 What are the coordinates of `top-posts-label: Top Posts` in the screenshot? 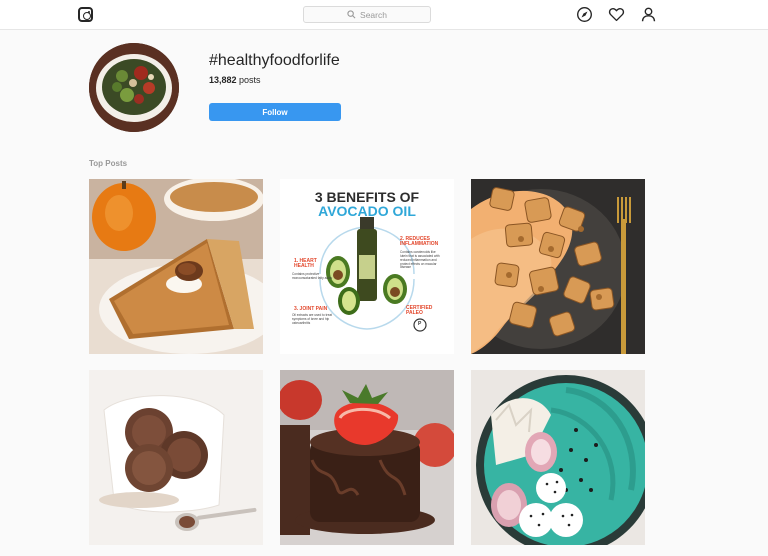 It's located at (108, 163).